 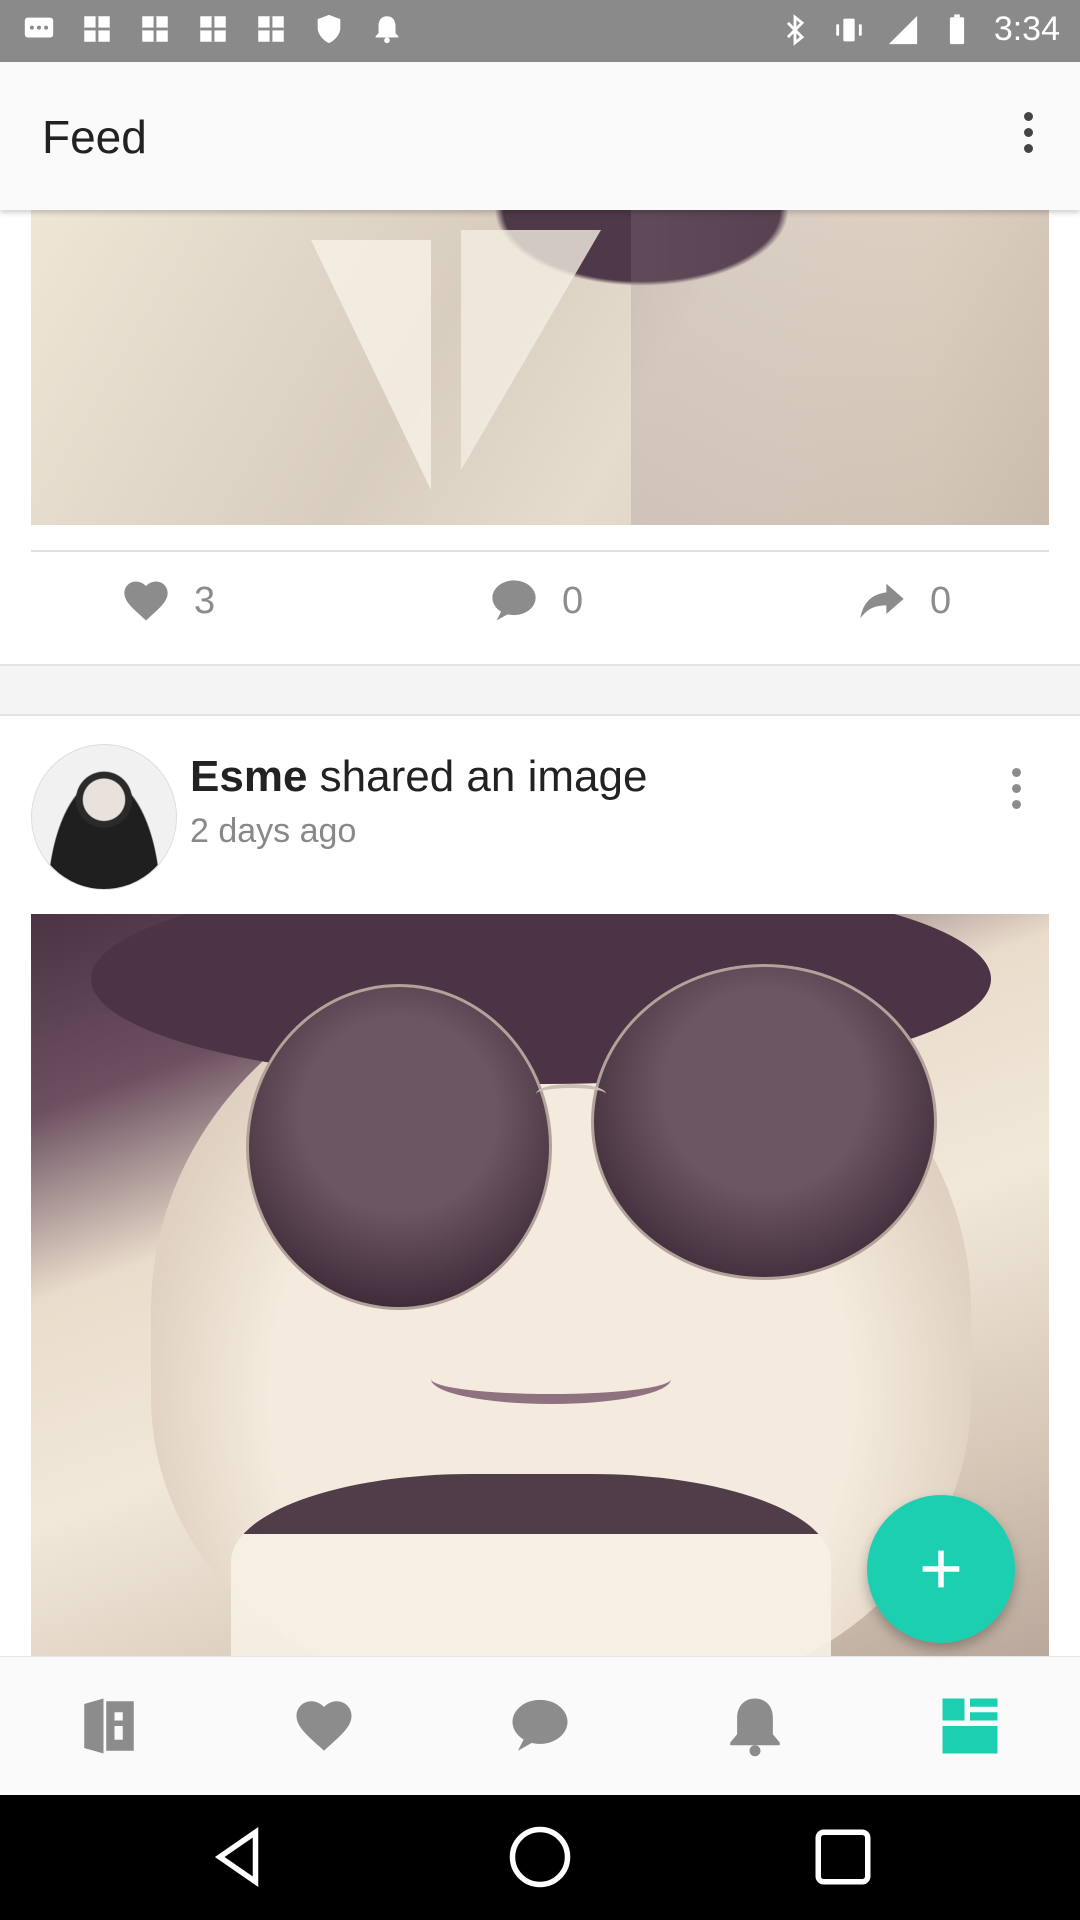 I want to click on share-arrow-icon, so click(x=882, y=601).